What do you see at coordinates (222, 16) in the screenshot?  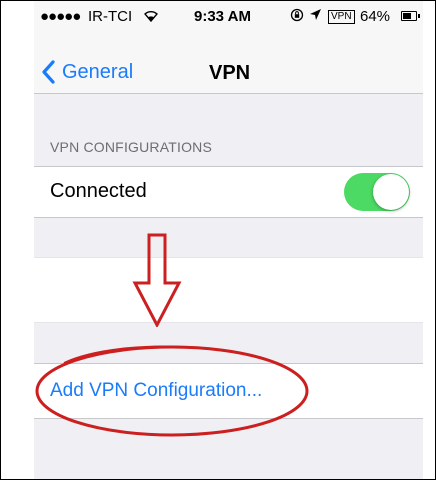 I see `clock-time: 9:33 AM` at bounding box center [222, 16].